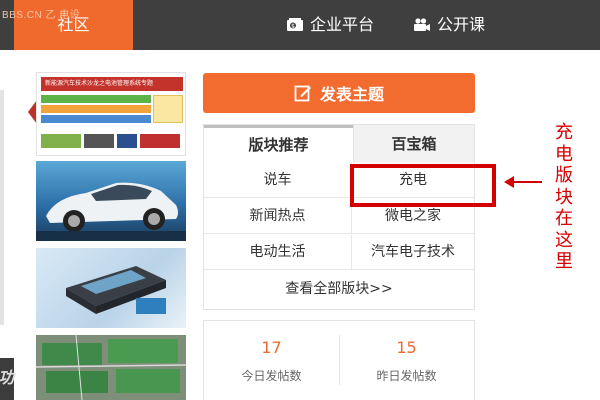  Describe the element at coordinates (339, 290) in the screenshot. I see `view-all-boards-link: 查看全部版块>>` at that location.